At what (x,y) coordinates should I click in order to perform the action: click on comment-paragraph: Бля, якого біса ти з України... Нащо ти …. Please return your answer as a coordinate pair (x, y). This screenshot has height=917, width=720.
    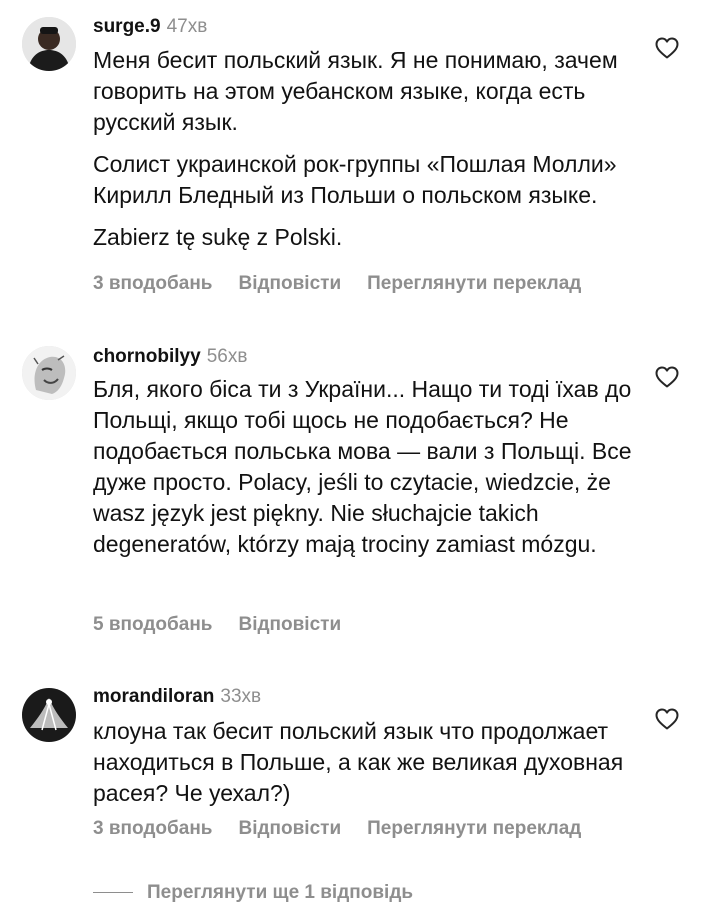
    Looking at the image, I should click on (362, 466).